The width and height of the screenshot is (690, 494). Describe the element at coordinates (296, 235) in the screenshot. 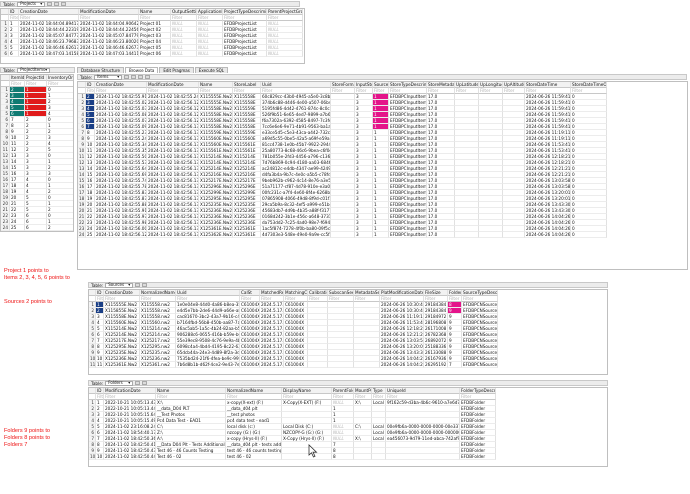

I see `table-cell: 4d7303e3-548e-49e0-9a9e-cc5fa603ea54` at that location.